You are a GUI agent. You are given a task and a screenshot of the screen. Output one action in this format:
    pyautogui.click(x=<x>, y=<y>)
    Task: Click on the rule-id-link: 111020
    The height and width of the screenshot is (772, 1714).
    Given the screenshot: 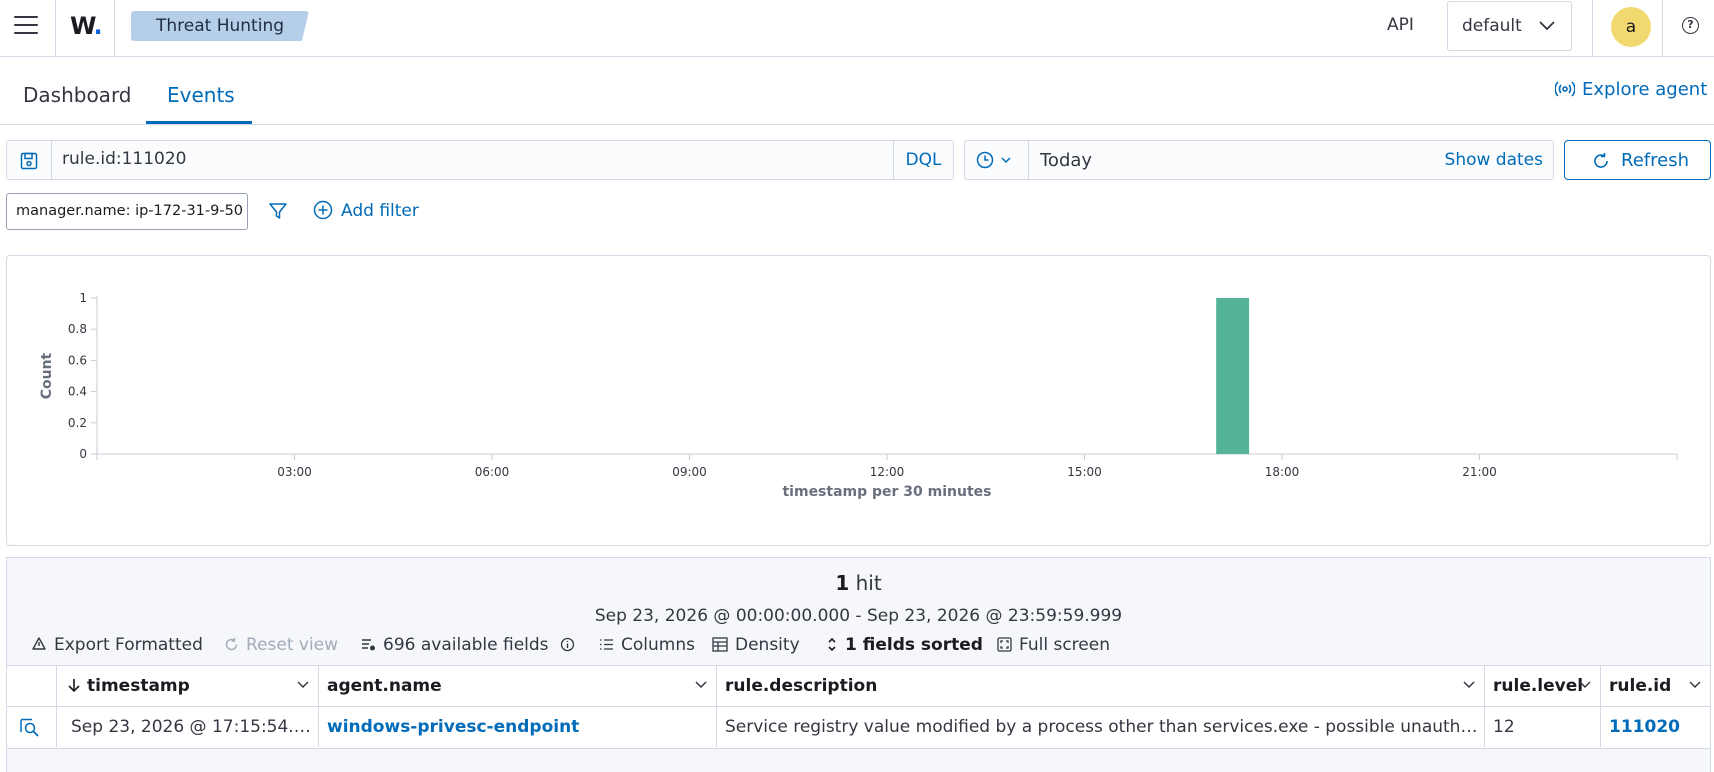 What is the action you would take?
    pyautogui.click(x=1655, y=727)
    